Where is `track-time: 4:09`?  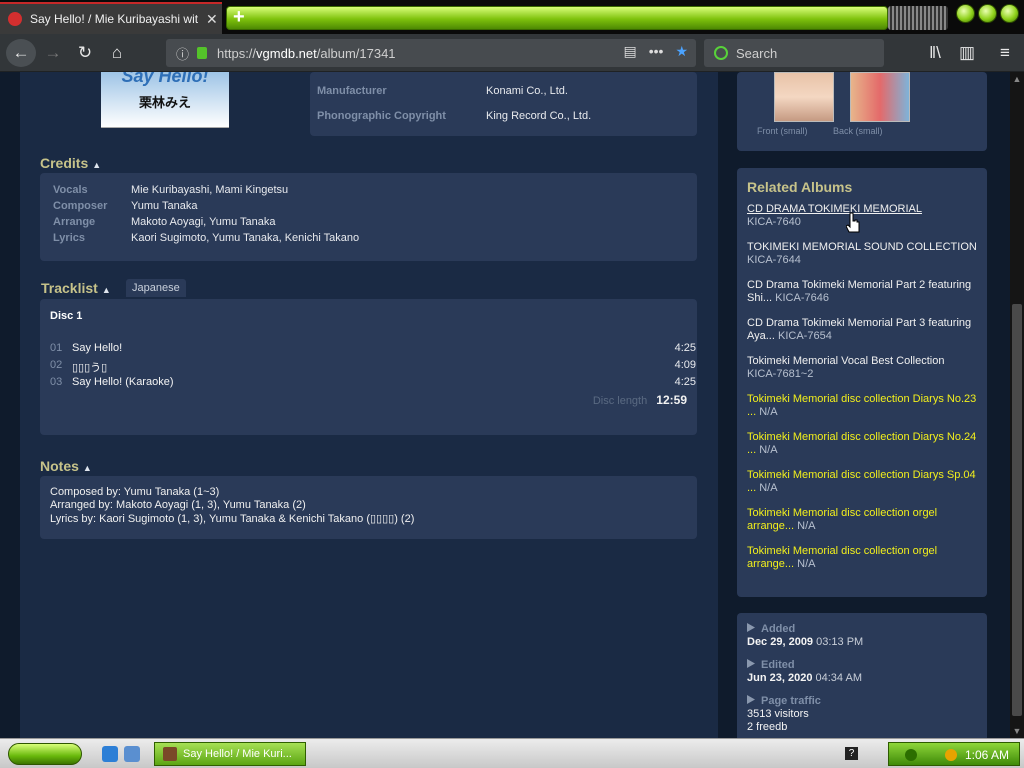 track-time: 4:09 is located at coordinates (685, 365).